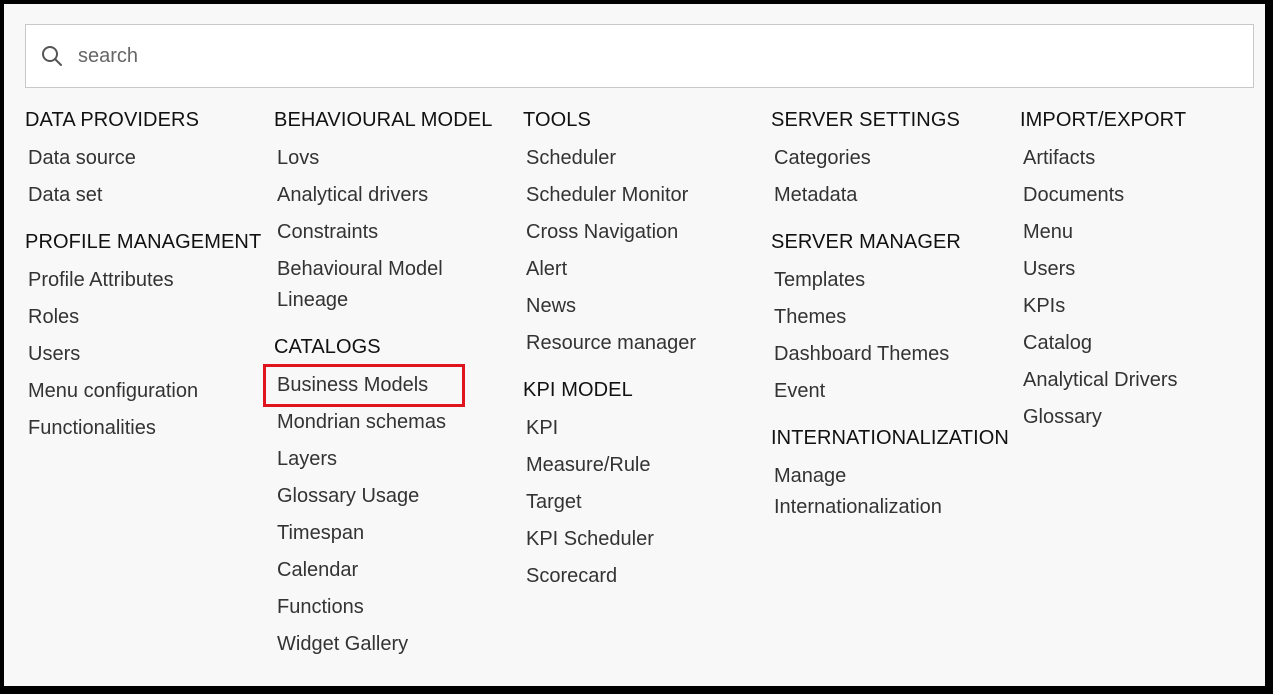 Image resolution: width=1273 pixels, height=694 pixels. What do you see at coordinates (645, 343) in the screenshot?
I see `menu-item-resource-manager: Resource manager` at bounding box center [645, 343].